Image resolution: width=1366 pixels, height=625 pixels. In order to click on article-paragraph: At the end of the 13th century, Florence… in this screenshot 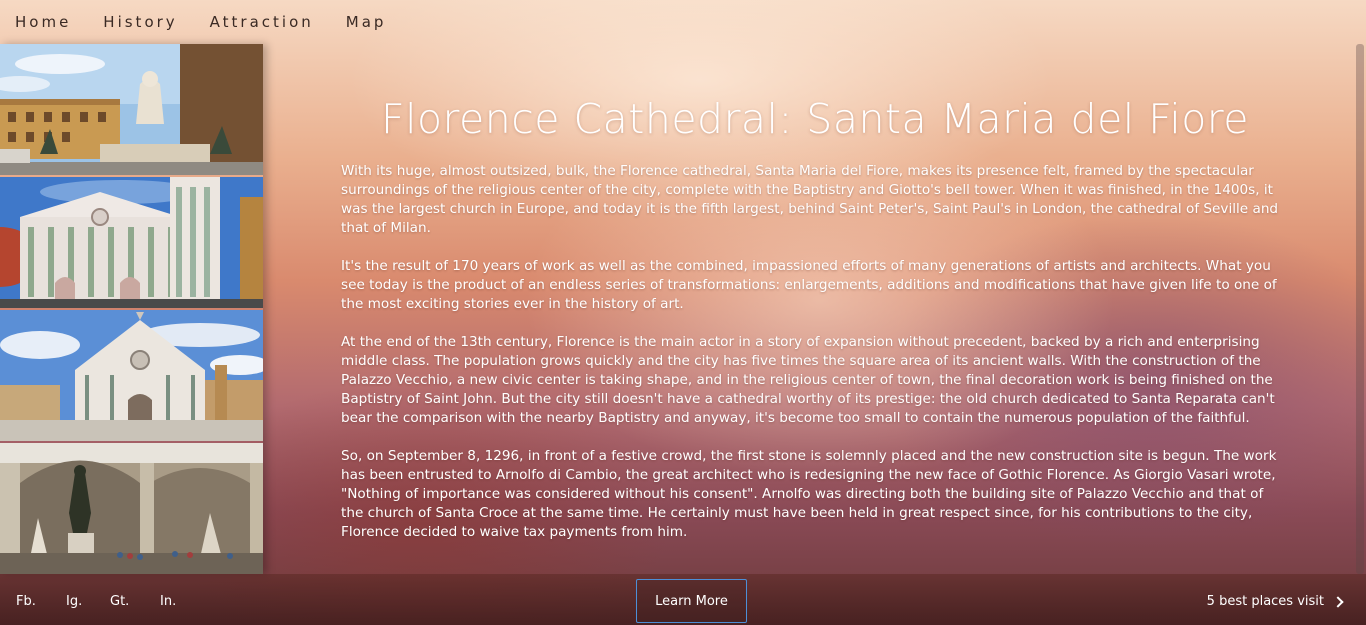, I will do `click(808, 380)`.